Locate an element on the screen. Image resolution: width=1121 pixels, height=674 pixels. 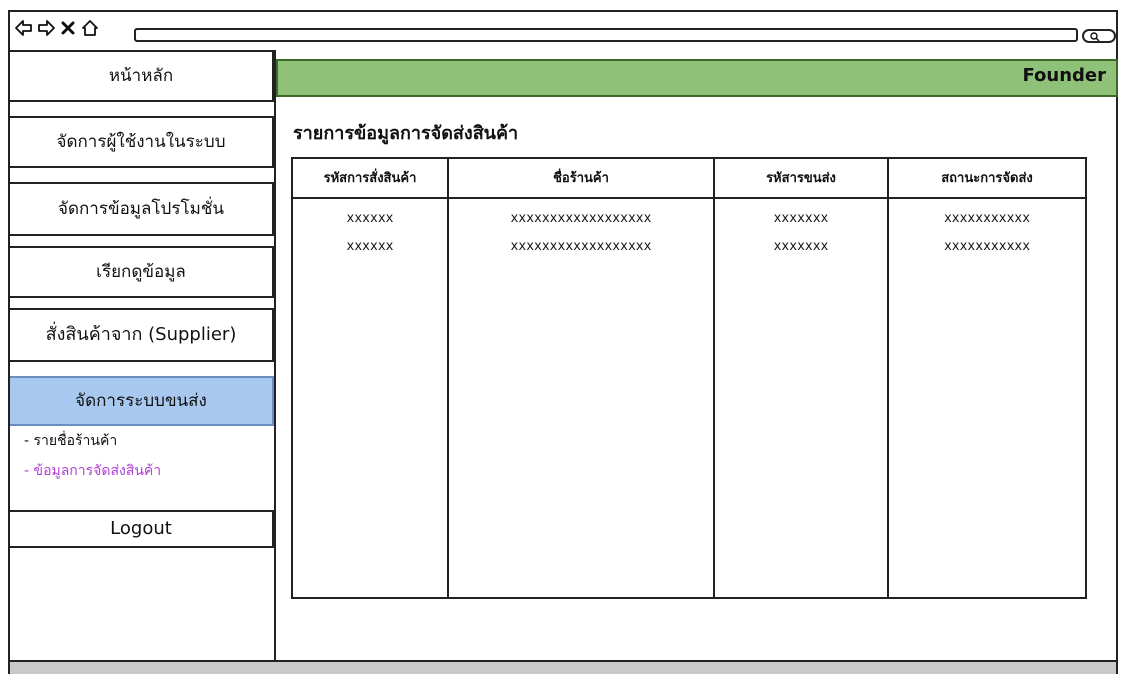
home-icon is located at coordinates (90, 28).